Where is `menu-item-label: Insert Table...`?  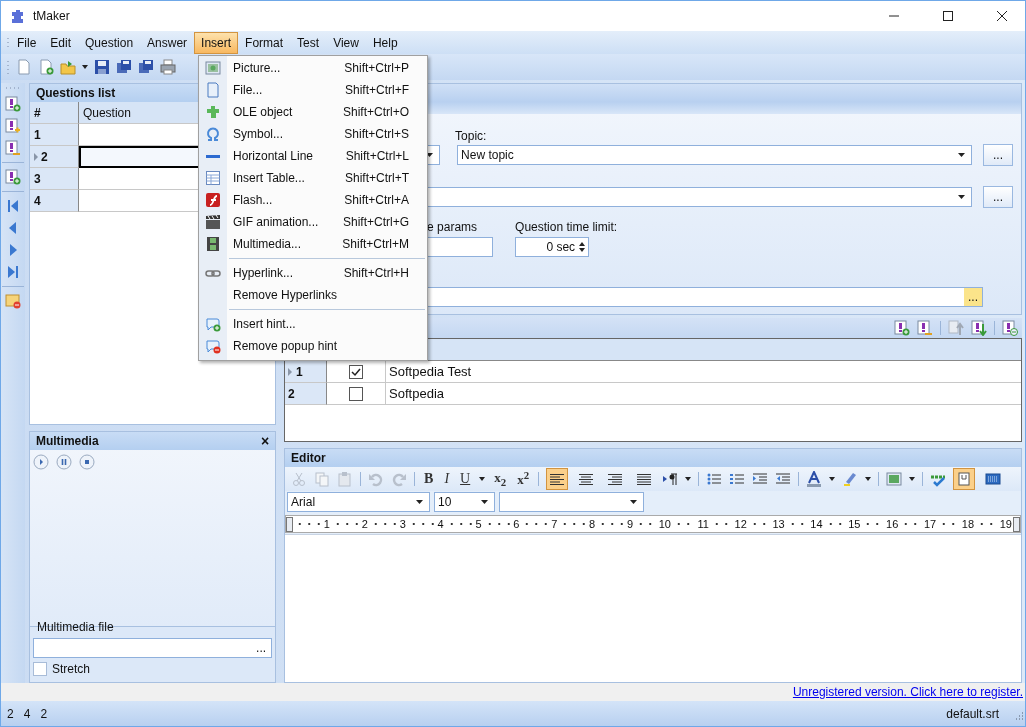 menu-item-label: Insert Table... is located at coordinates (269, 178).